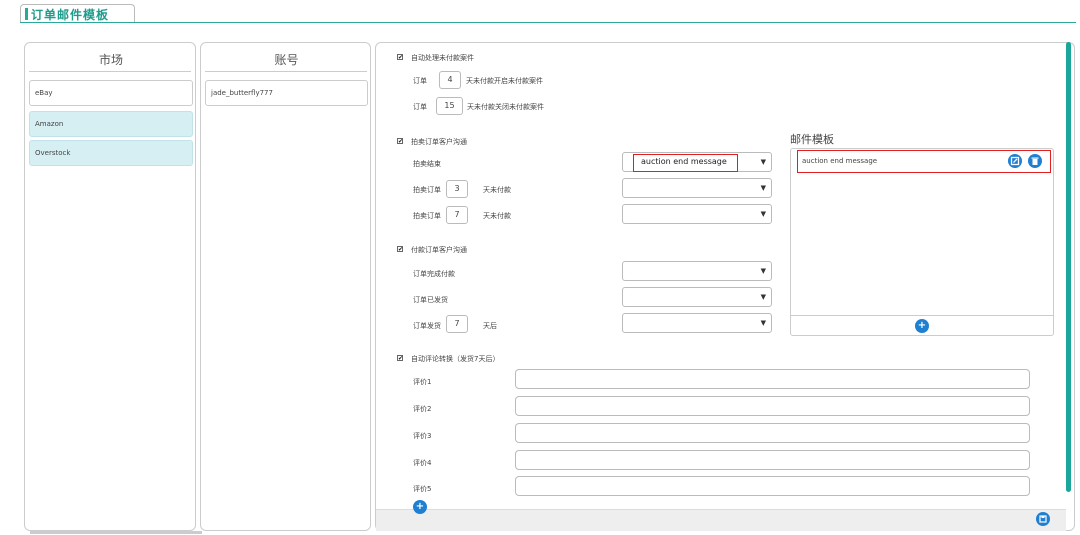 This screenshot has height=535, width=1080. I want to click on paid-after-prefix: 订单发货, so click(427, 326).